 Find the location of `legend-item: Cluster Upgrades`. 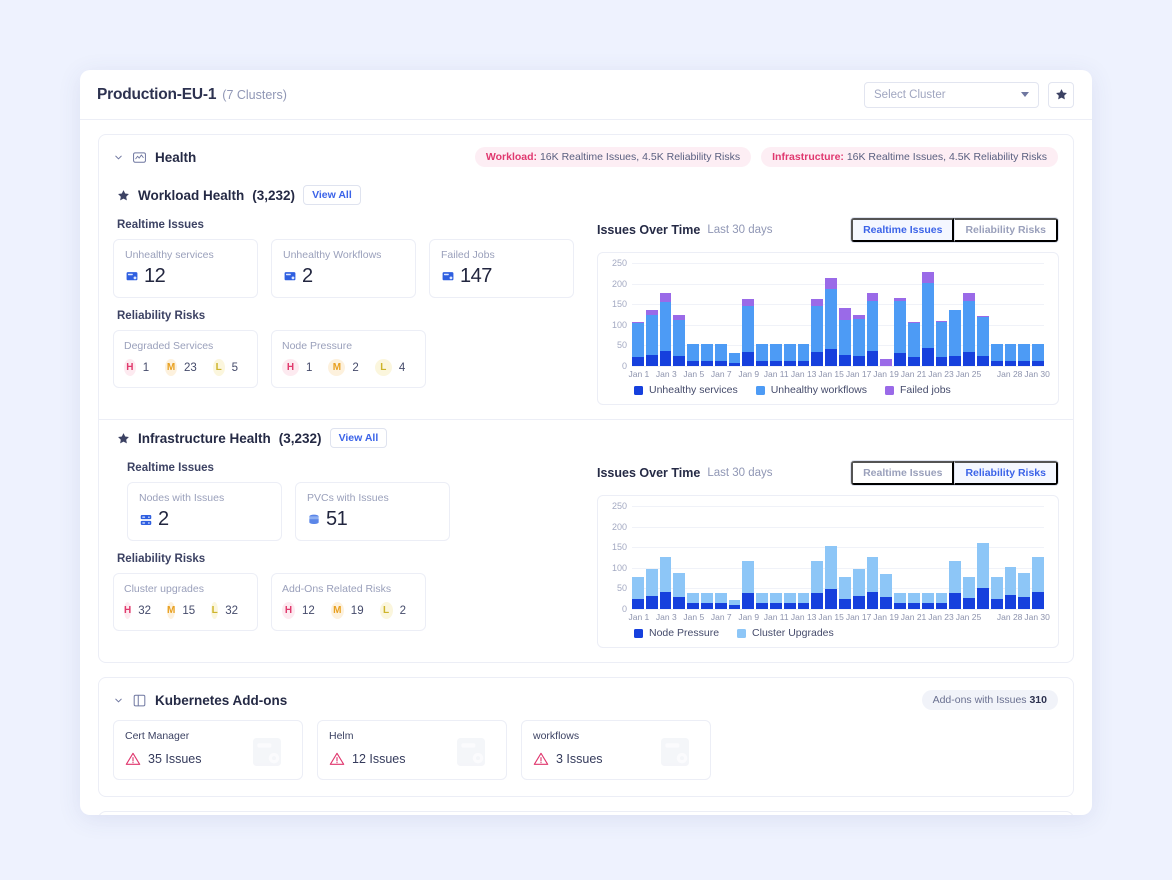

legend-item: Cluster Upgrades is located at coordinates (785, 633).